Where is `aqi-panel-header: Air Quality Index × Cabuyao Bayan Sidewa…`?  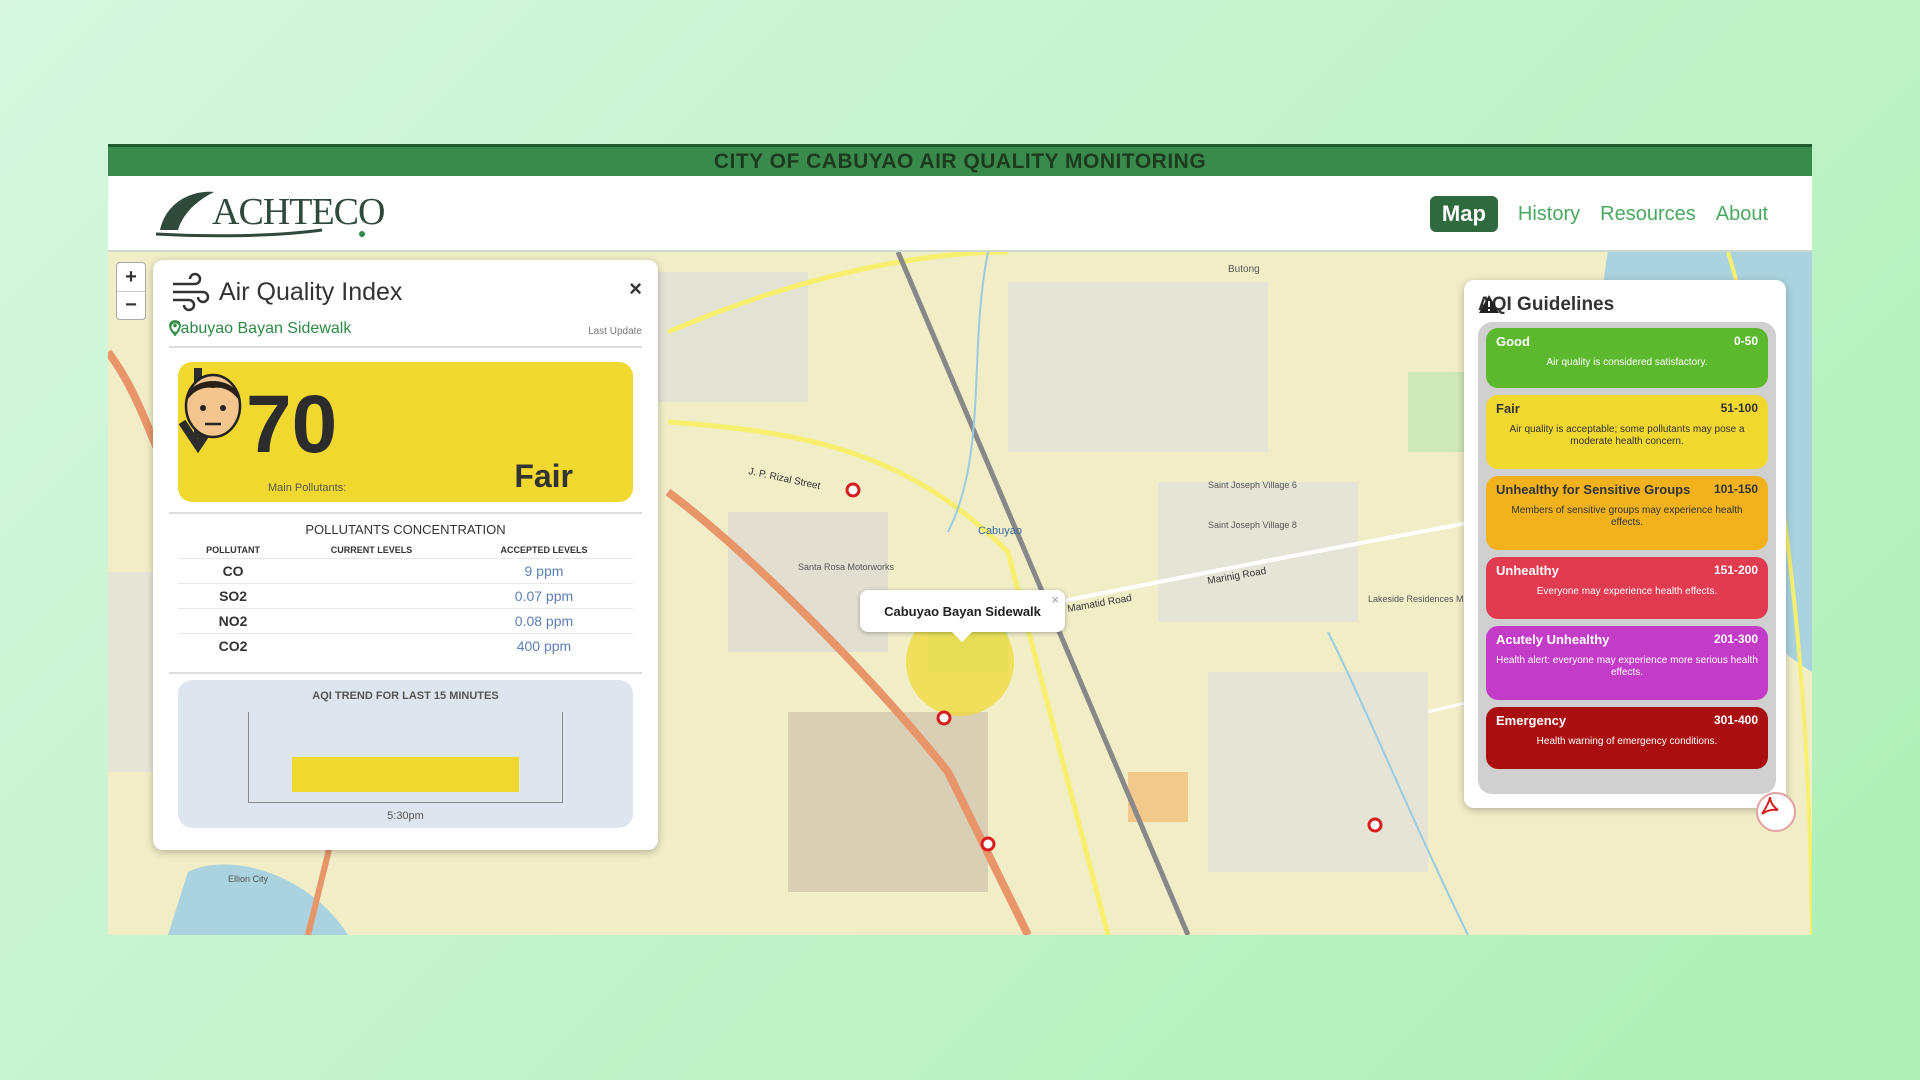 aqi-panel-header: Air Quality Index × Cabuyao Bayan Sidewa… is located at coordinates (405, 307).